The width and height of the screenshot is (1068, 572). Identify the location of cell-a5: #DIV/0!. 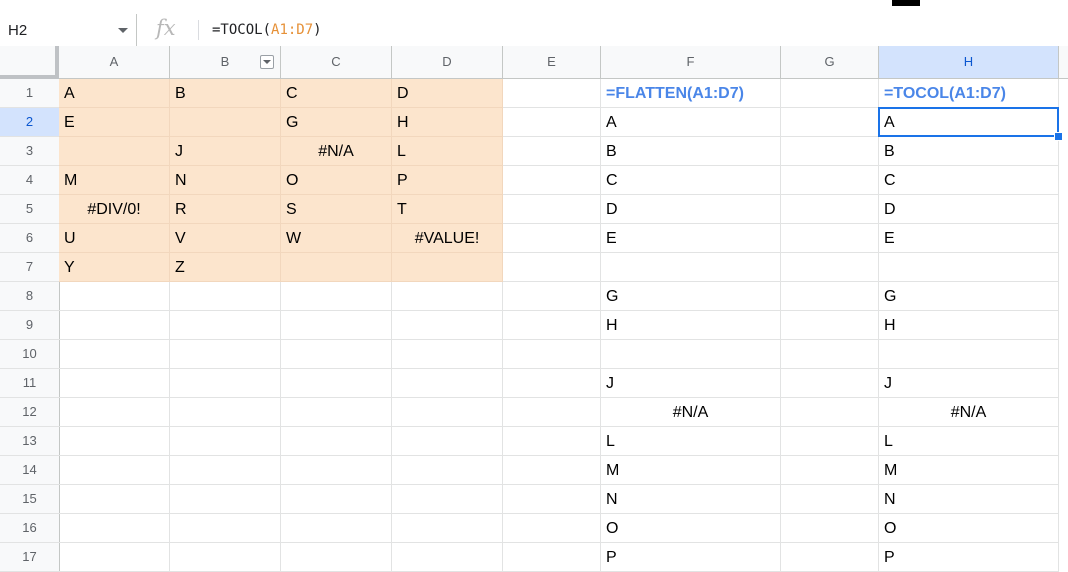
(114, 209).